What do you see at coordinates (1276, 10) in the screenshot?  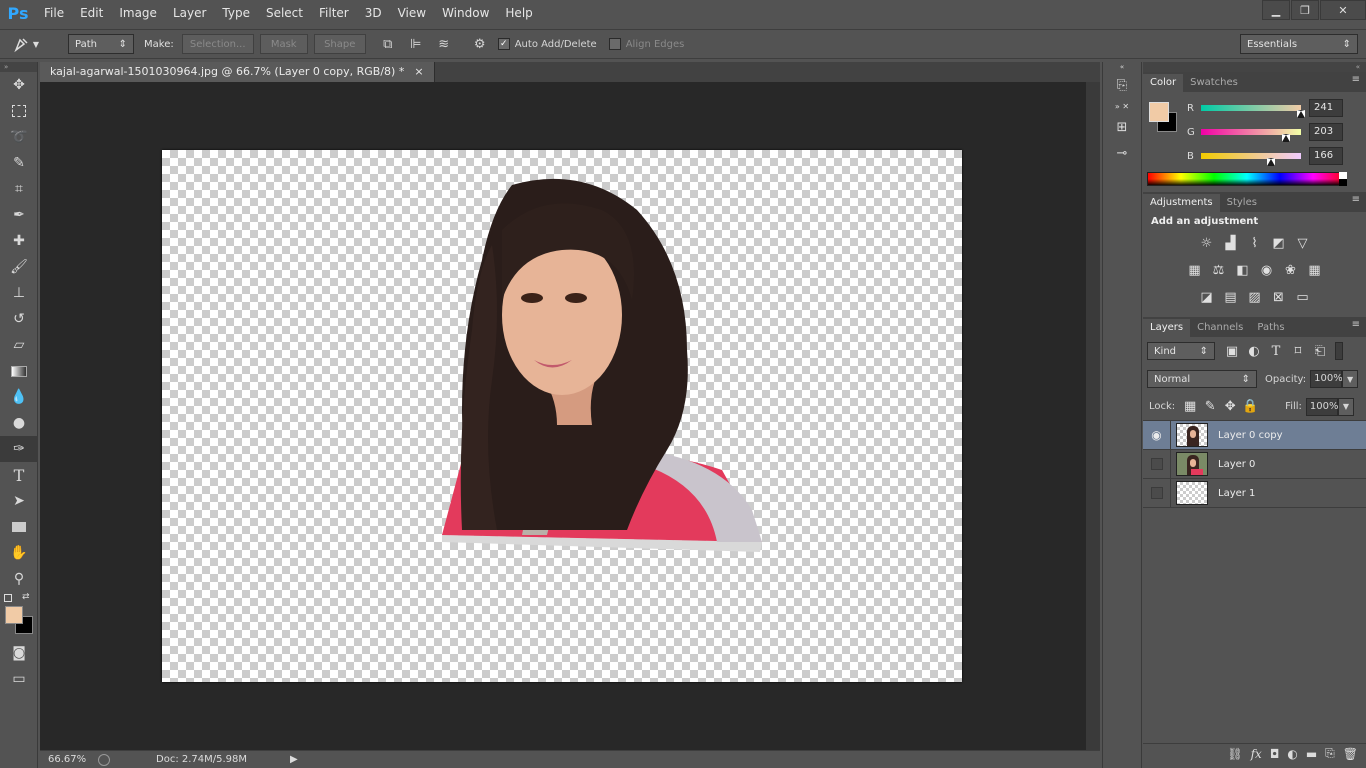 I see `minimize-button: ▁` at bounding box center [1276, 10].